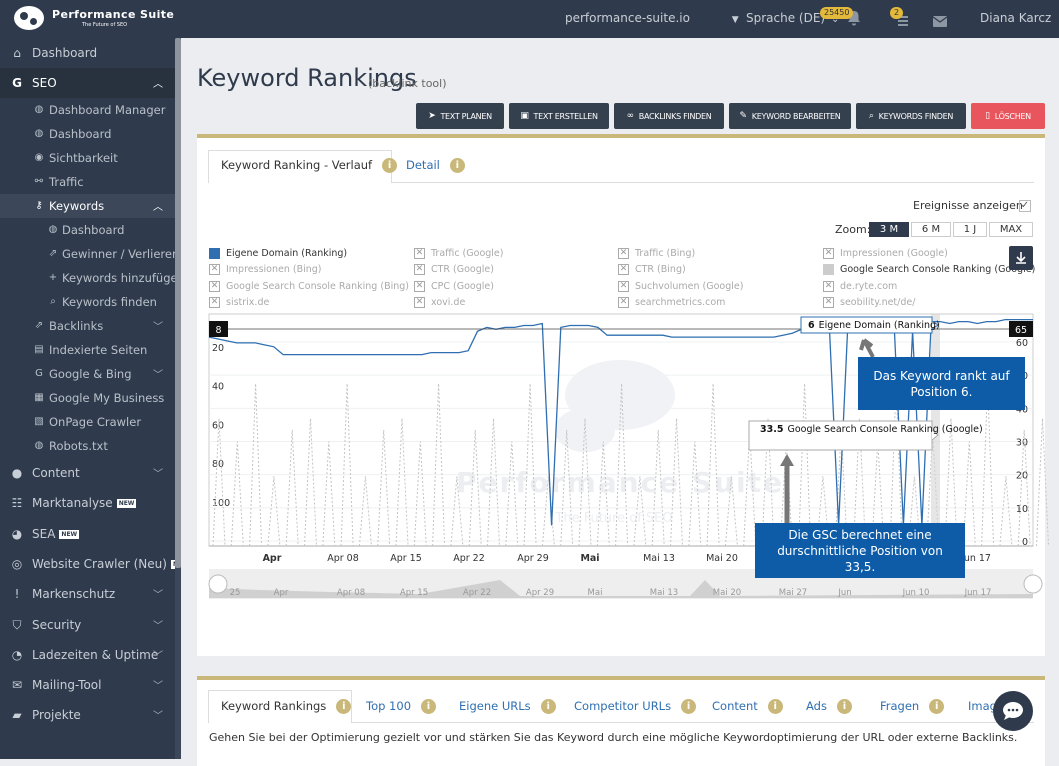  I want to click on sidebar-item-sichtbarkeit: ◉ Sichtbarkeit, so click(87, 158).